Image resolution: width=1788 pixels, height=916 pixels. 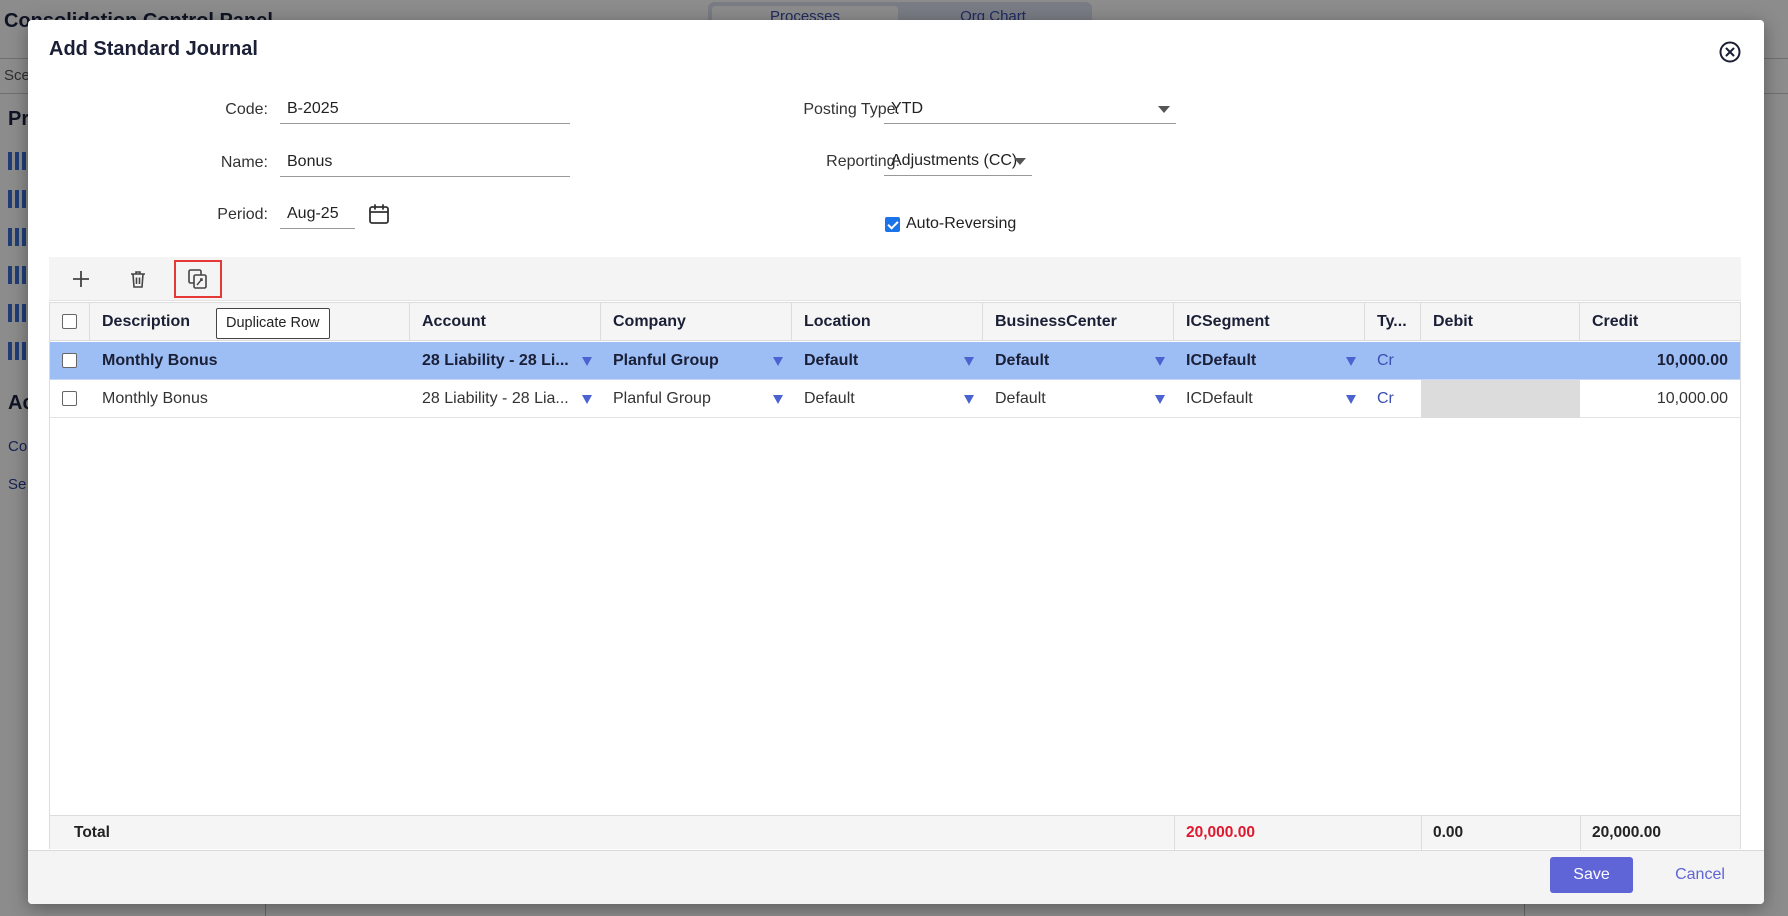 I want to click on auto-reversing-label: Auto-Reversing, so click(x=961, y=223).